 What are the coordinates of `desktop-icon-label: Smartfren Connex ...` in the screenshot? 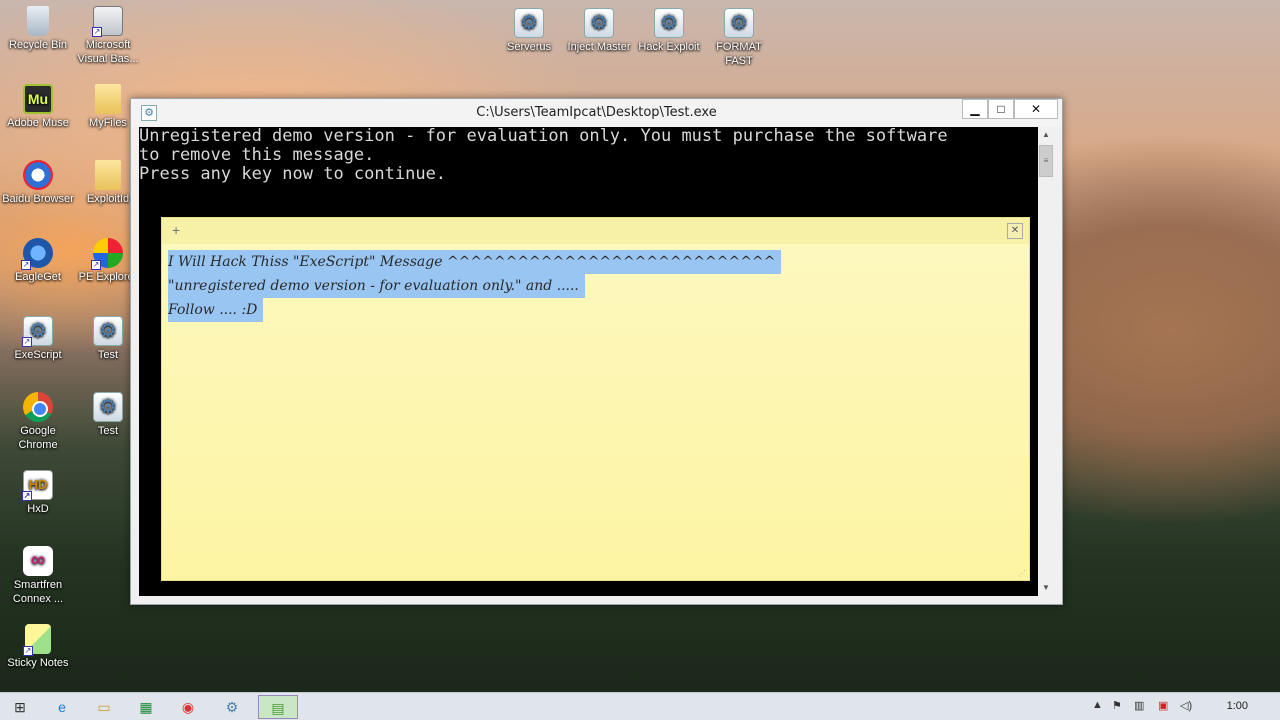 It's located at (38, 592).